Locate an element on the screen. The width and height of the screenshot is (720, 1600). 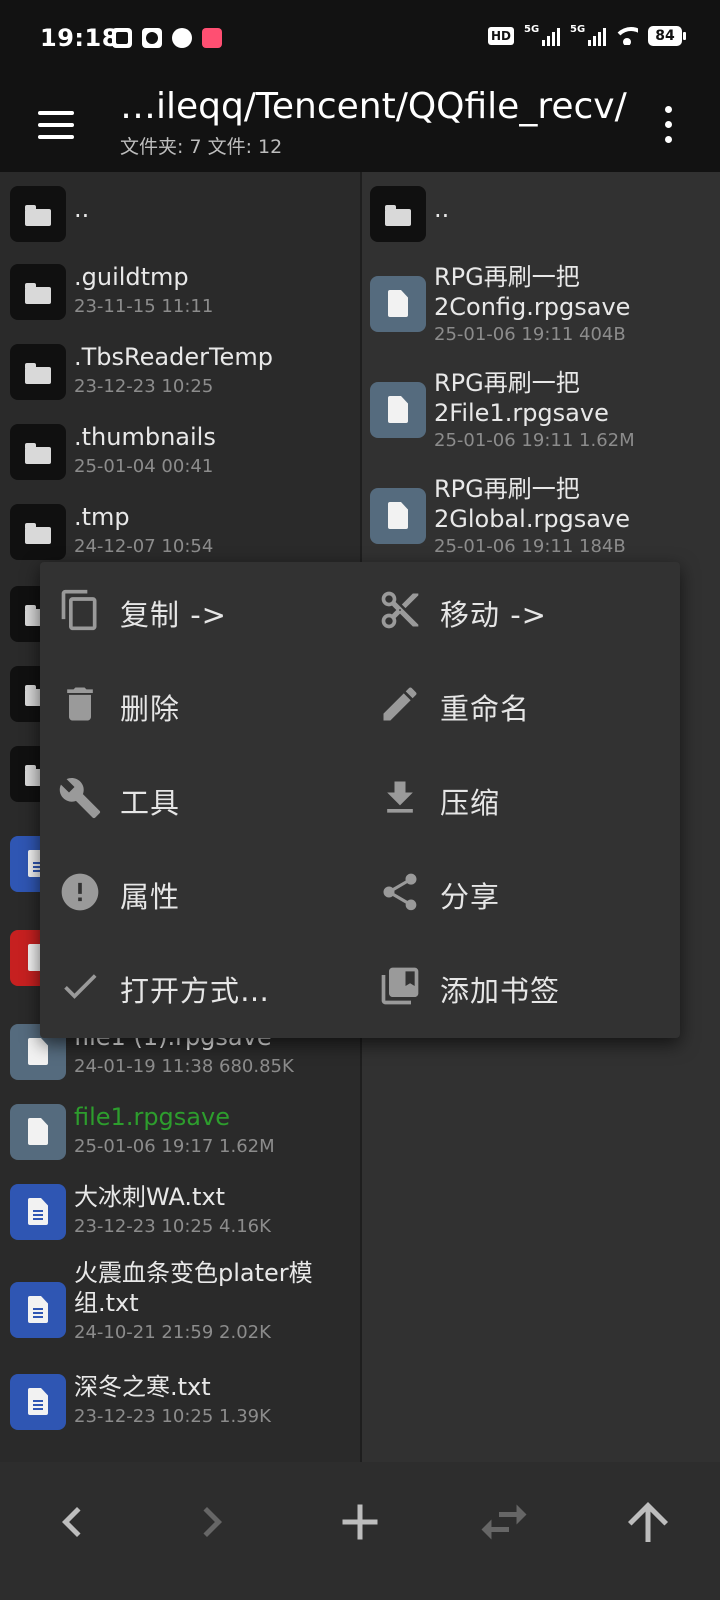
status-time: 19:18 is located at coordinates (79, 38).